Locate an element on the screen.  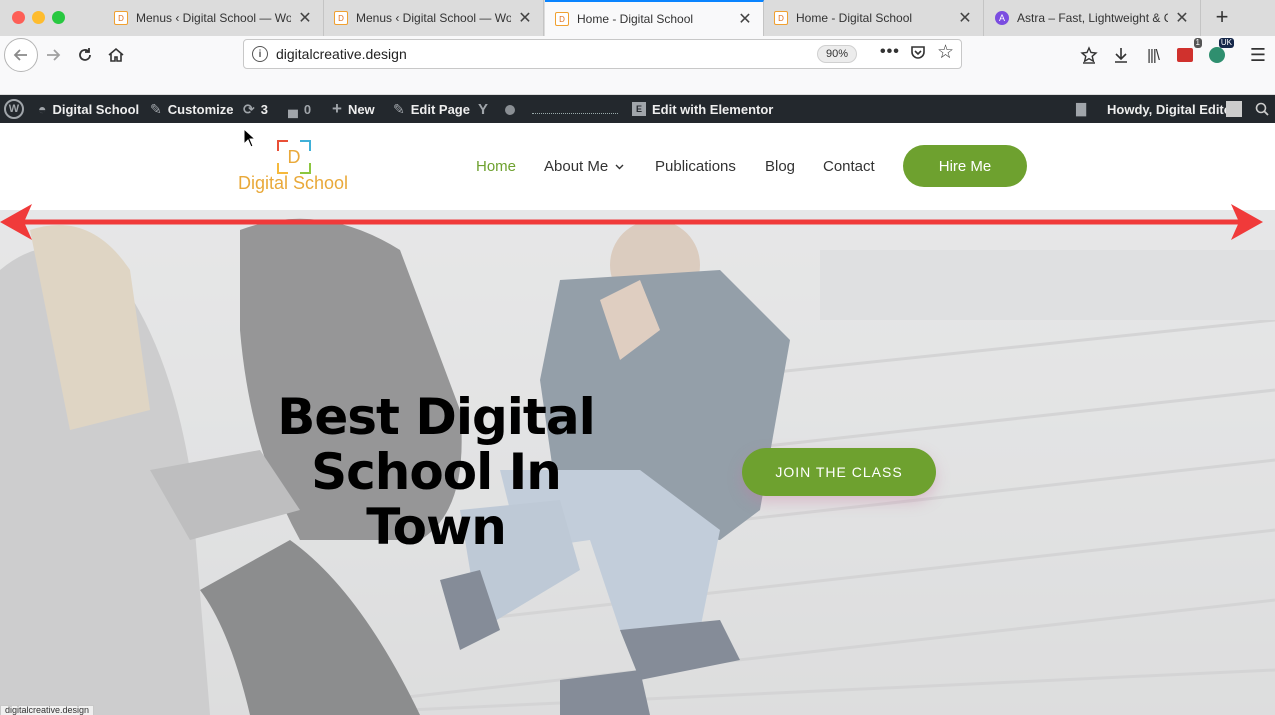
hire-me-button: Hire Me is located at coordinates (965, 166).